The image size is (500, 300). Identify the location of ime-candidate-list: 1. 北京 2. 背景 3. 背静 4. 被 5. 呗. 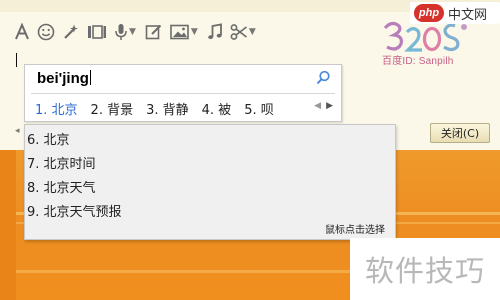
(161, 108).